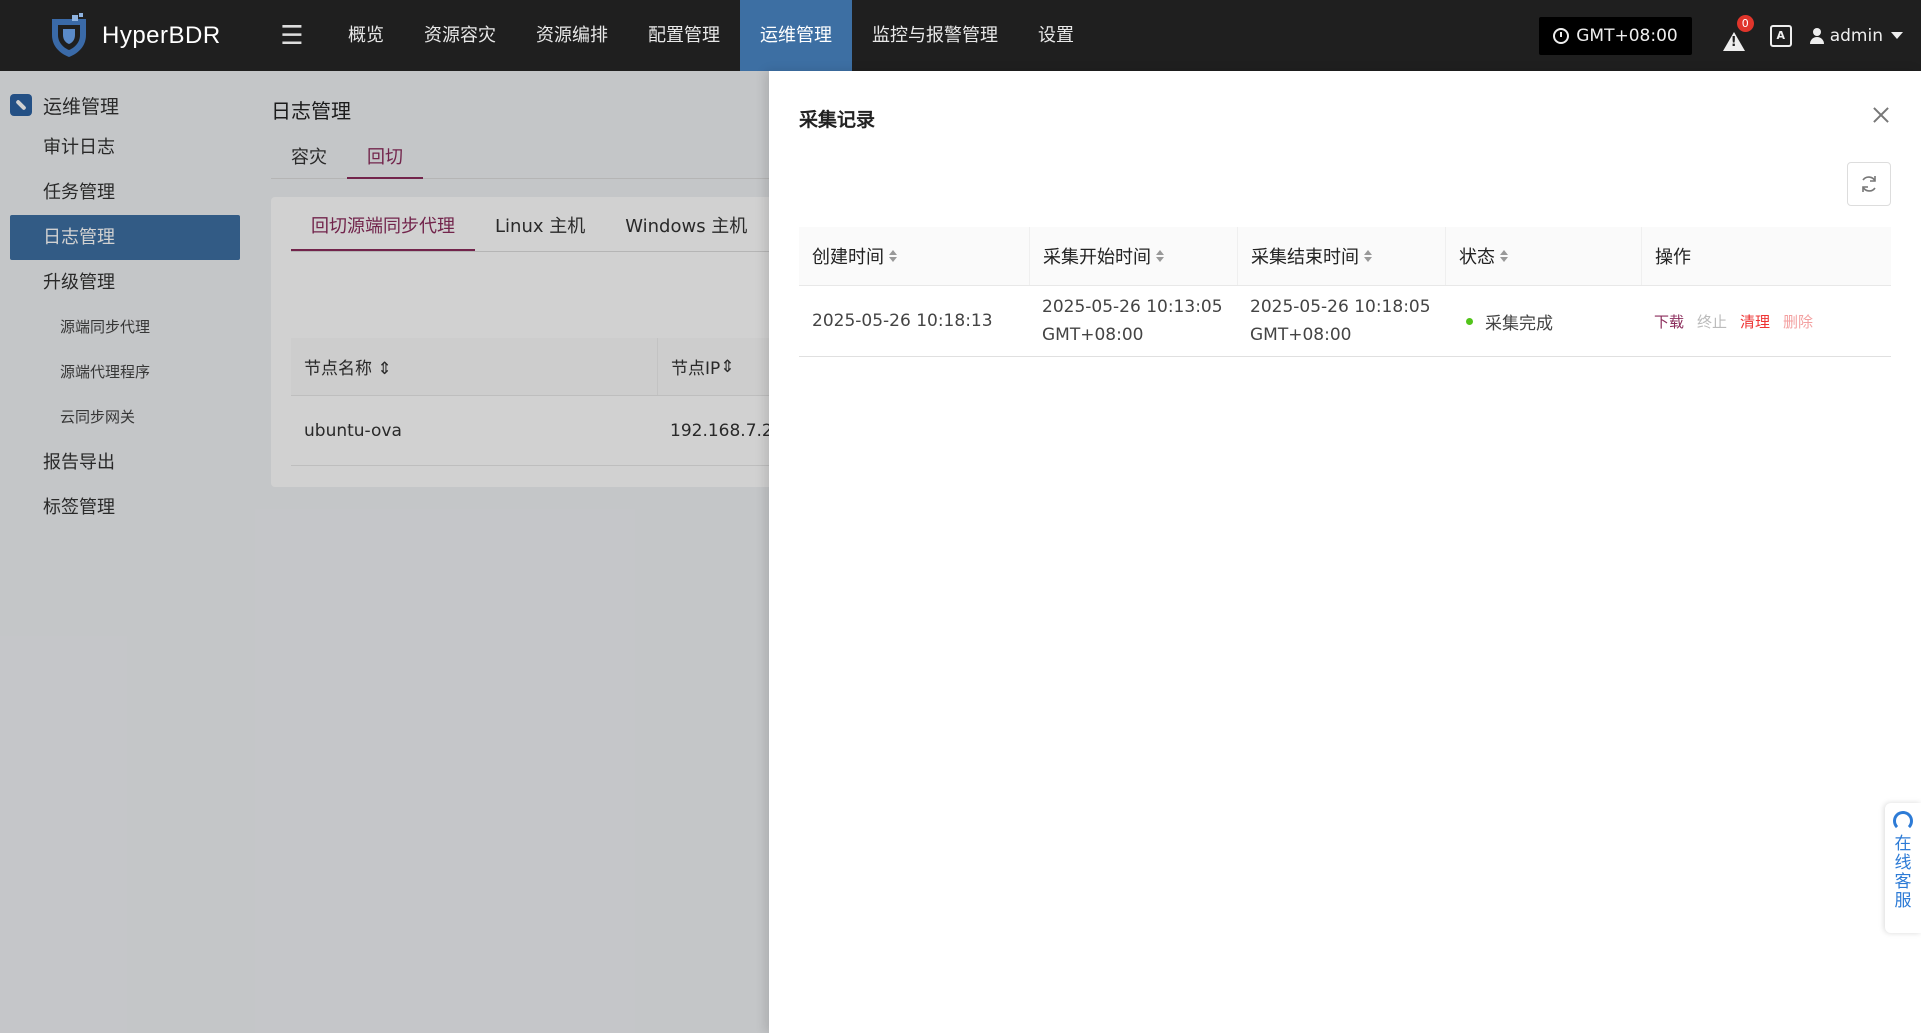  Describe the element at coordinates (1669, 321) in the screenshot. I see `download-button: 下载` at that location.